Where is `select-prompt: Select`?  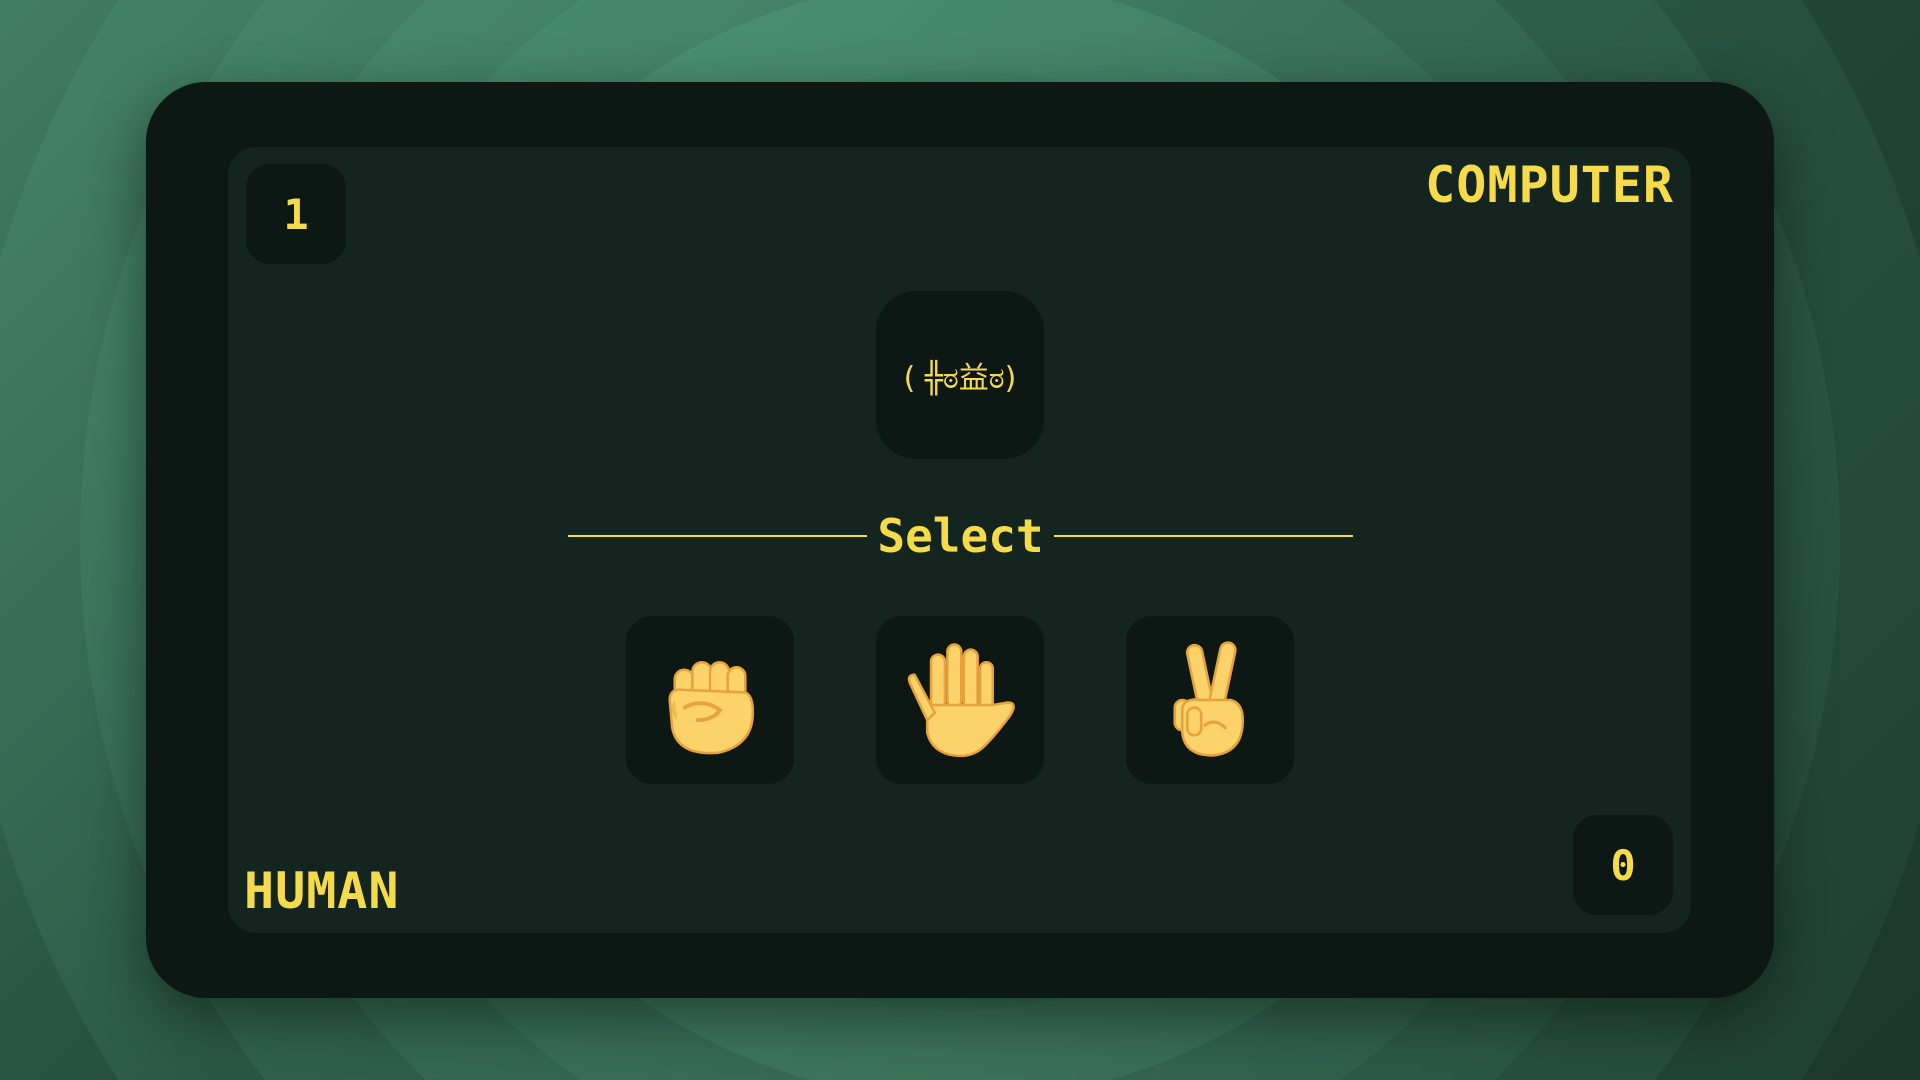
select-prompt: Select is located at coordinates (960, 536).